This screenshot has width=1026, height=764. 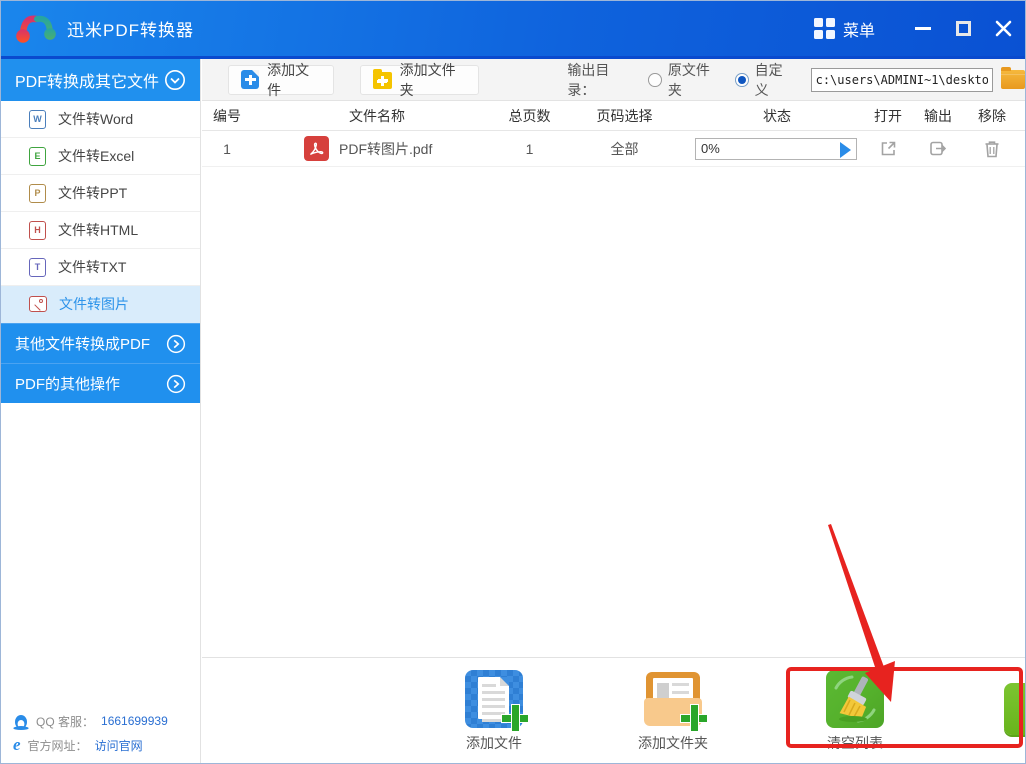 I want to click on sidebar-group-pdf-to-other: PDF转换成其它文件, so click(x=100, y=80).